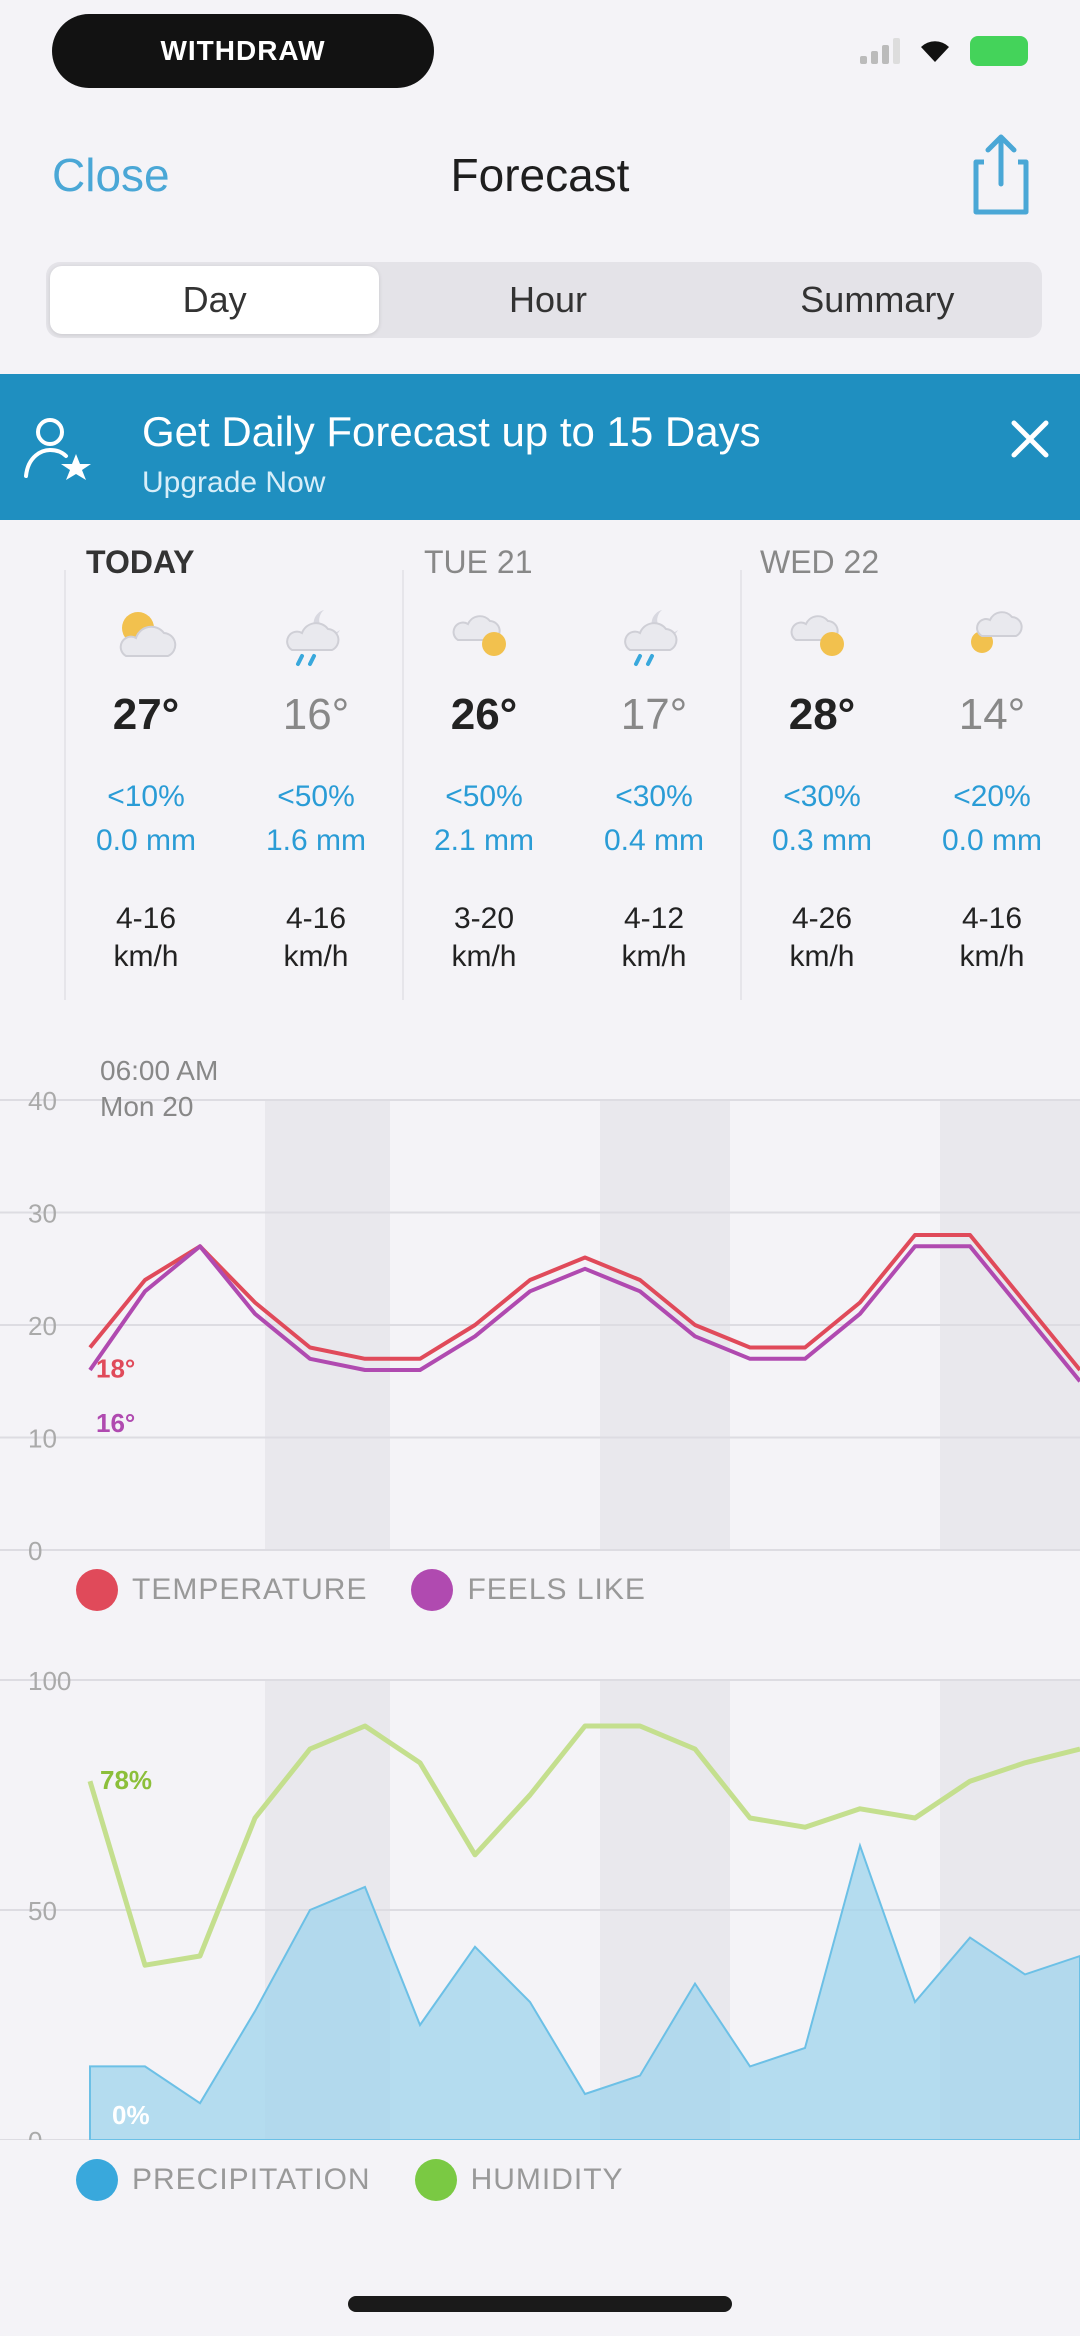 The height and width of the screenshot is (2336, 1080). I want to click on tab-hour: Hour, so click(547, 300).